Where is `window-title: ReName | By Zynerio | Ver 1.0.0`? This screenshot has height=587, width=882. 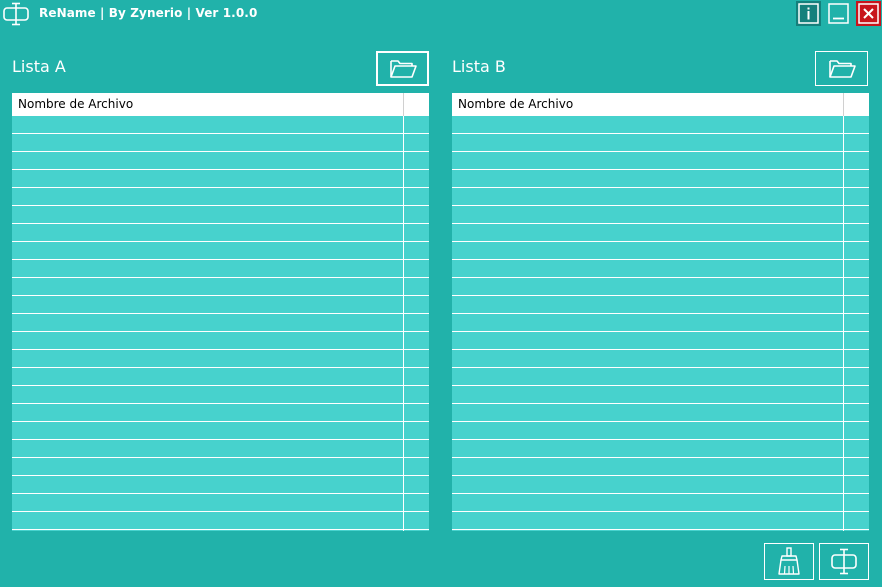 window-title: ReName | By Zynerio | Ver 1.0.0 is located at coordinates (148, 13).